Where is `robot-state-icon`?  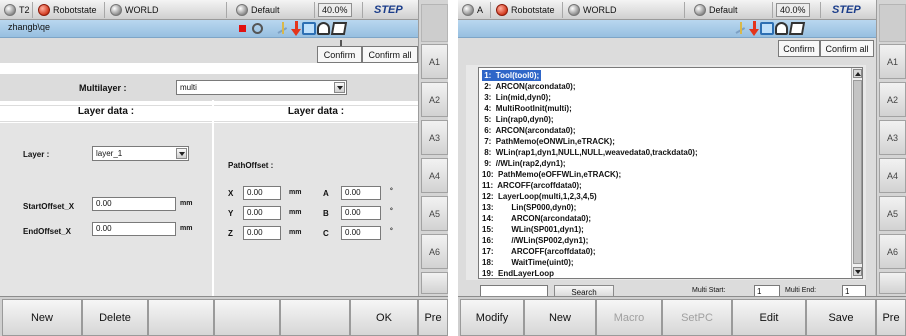
robot-state-icon is located at coordinates (44, 10).